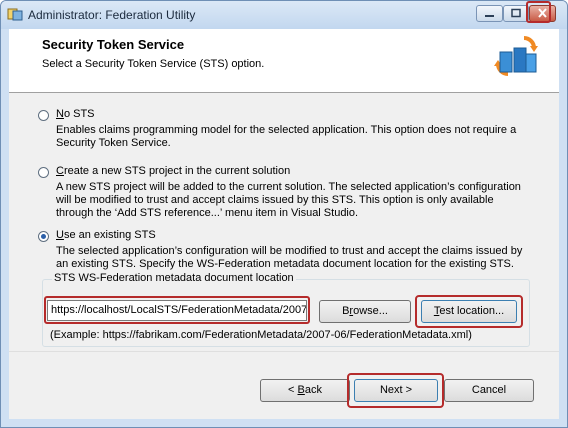 The width and height of the screenshot is (568, 428). I want to click on option-no-sts-label: No STS, so click(75, 114).